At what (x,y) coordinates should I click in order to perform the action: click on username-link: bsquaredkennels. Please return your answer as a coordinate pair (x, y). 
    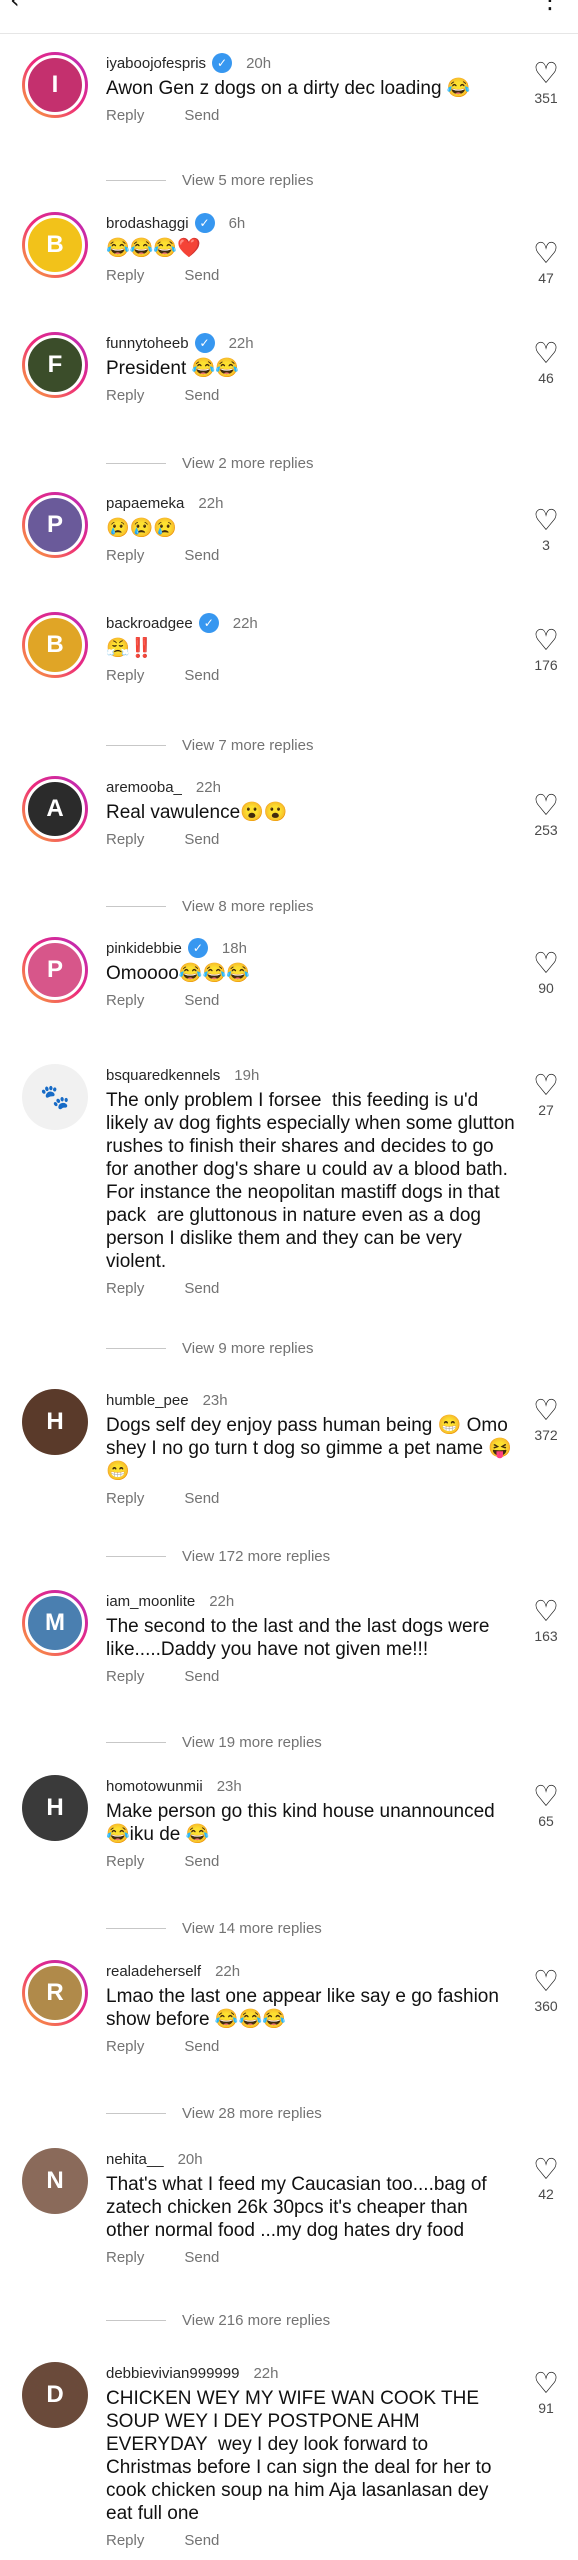
    Looking at the image, I should click on (163, 1075).